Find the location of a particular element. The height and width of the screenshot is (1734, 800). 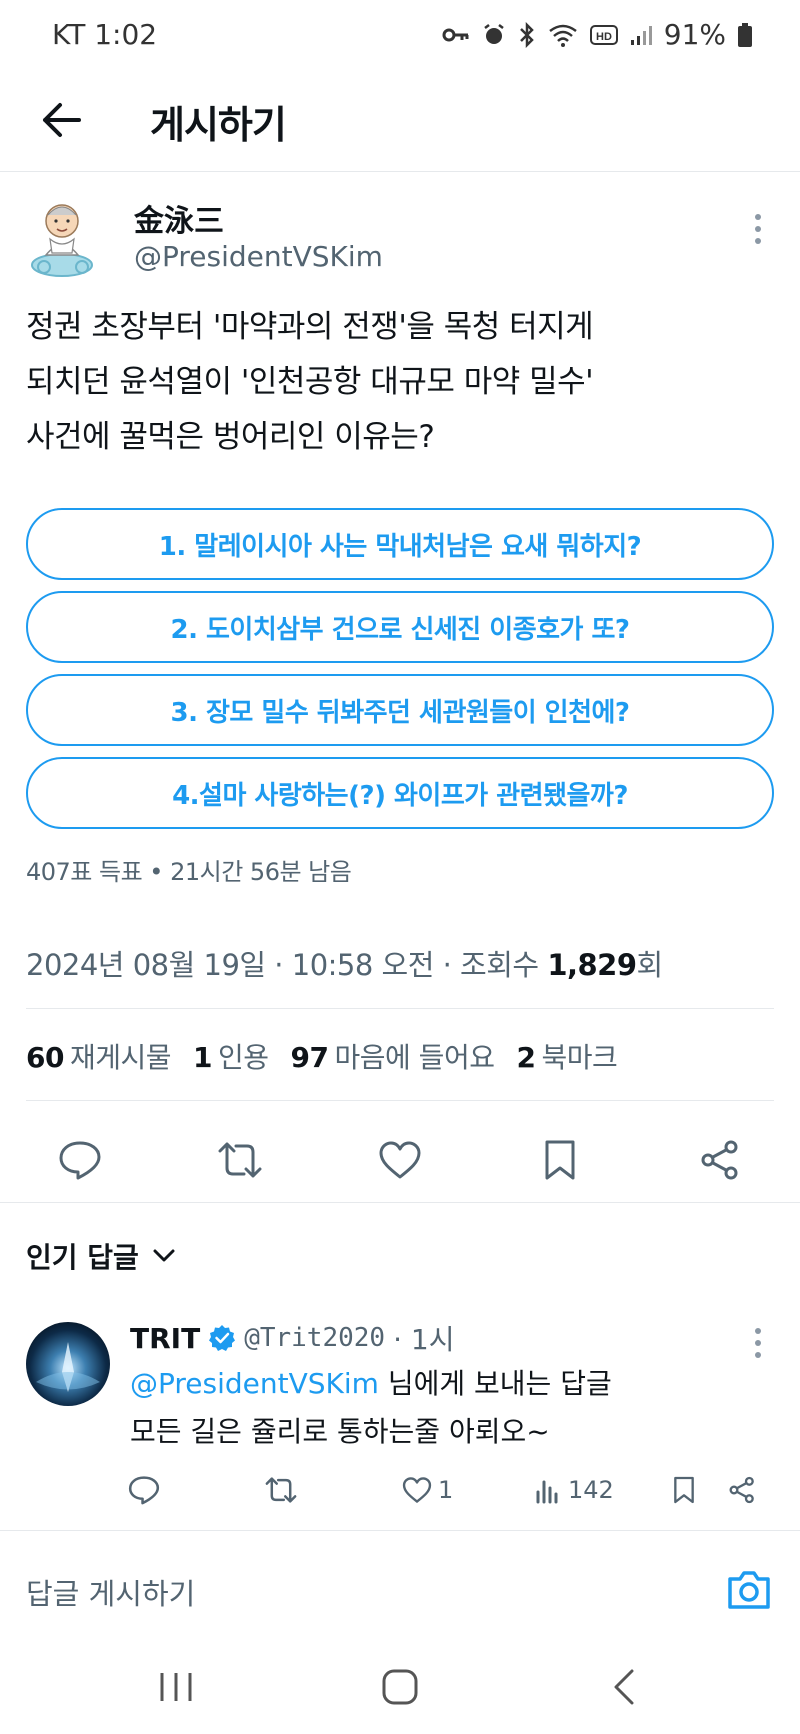

reply-like-button: 1 is located at coordinates (427, 1490).